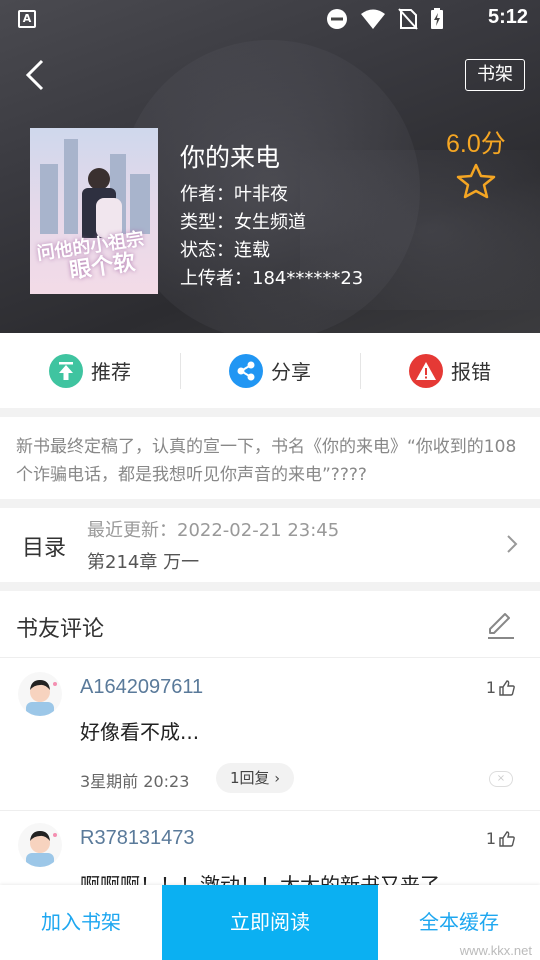 This screenshot has width=540, height=960. Describe the element at coordinates (99, 179) in the screenshot. I see `cover-figure-head` at that location.